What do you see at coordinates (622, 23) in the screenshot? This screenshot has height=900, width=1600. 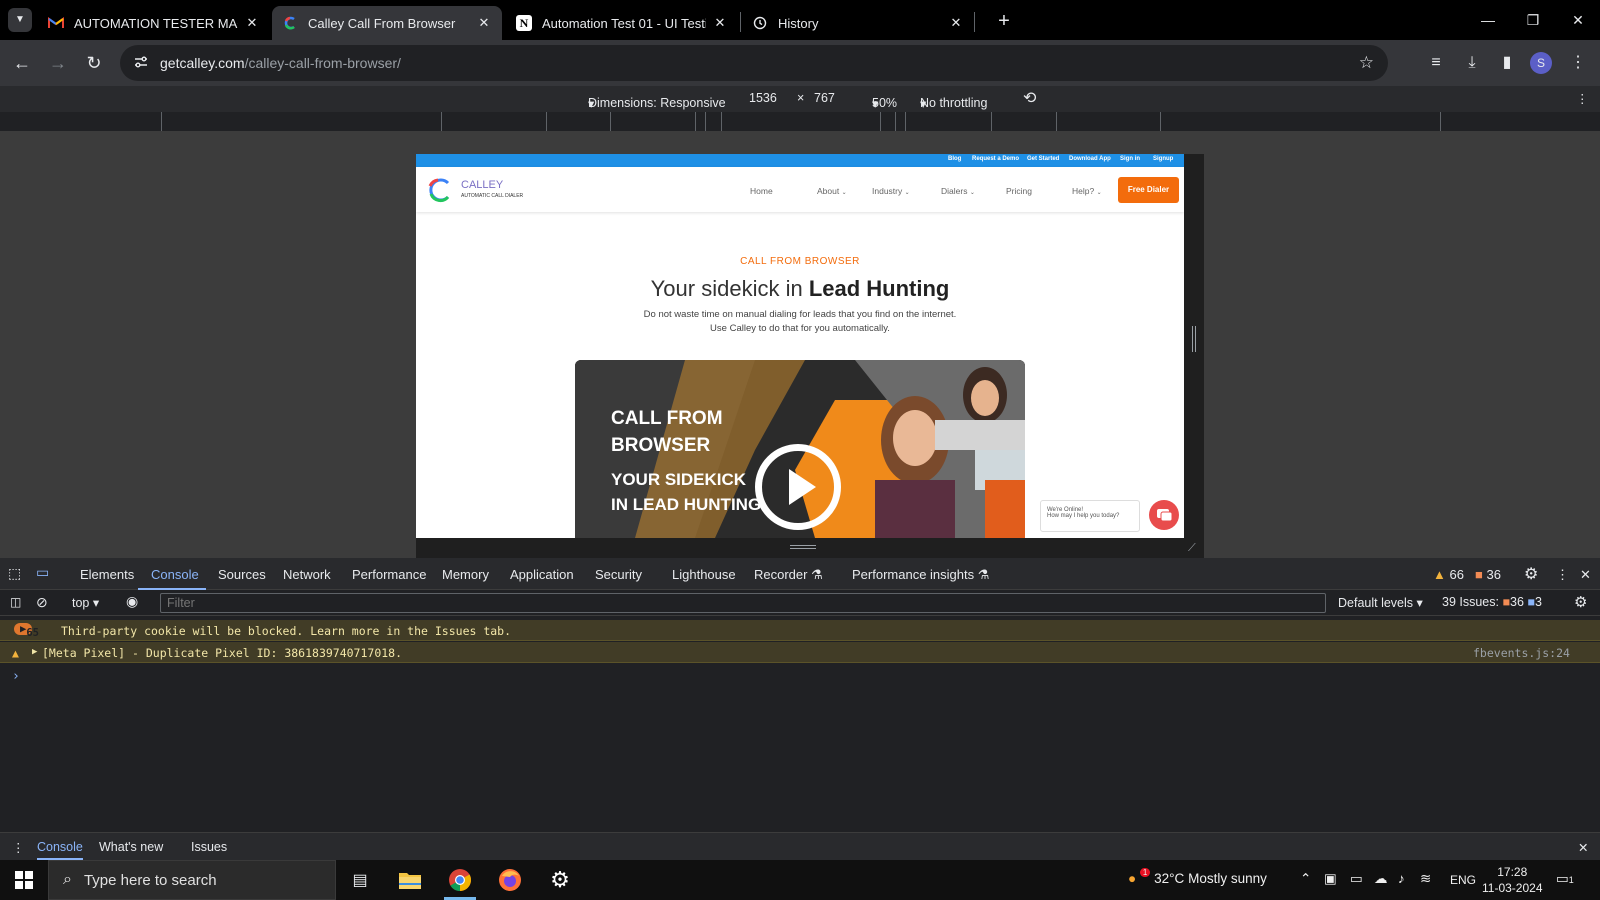 I see `browser-tab-notion: N Automation Test 01 - UI Testing ✕` at bounding box center [622, 23].